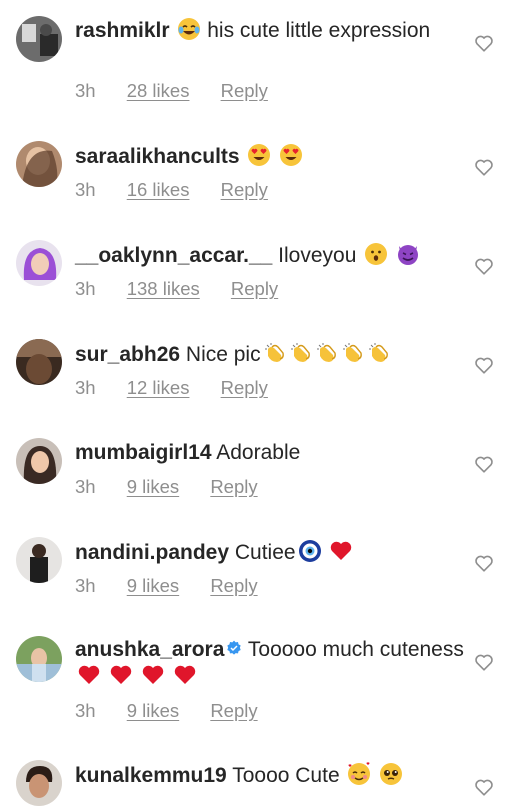 The height and width of the screenshot is (806, 523). I want to click on comment-text-block: __oaklynn_accar.__ Iloveyou, so click(270, 255).